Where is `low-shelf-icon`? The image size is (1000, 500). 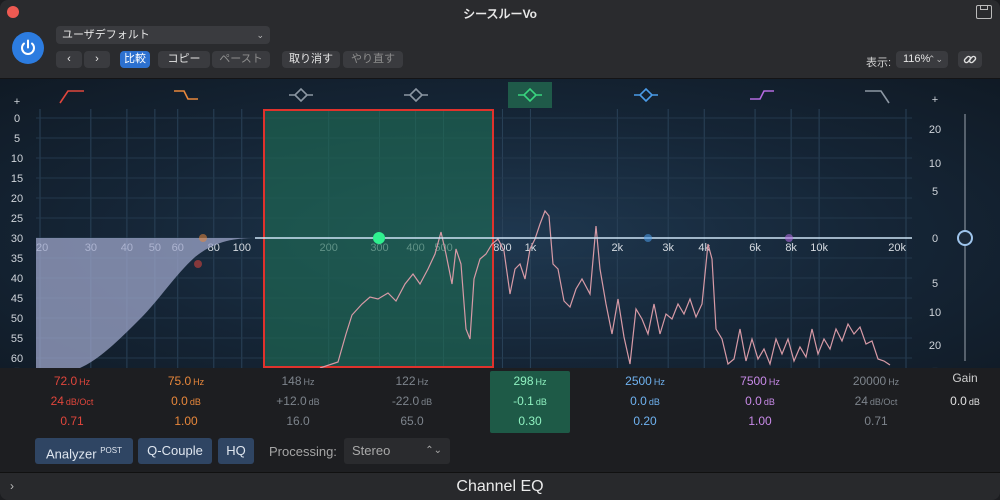 low-shelf-icon is located at coordinates (186, 95).